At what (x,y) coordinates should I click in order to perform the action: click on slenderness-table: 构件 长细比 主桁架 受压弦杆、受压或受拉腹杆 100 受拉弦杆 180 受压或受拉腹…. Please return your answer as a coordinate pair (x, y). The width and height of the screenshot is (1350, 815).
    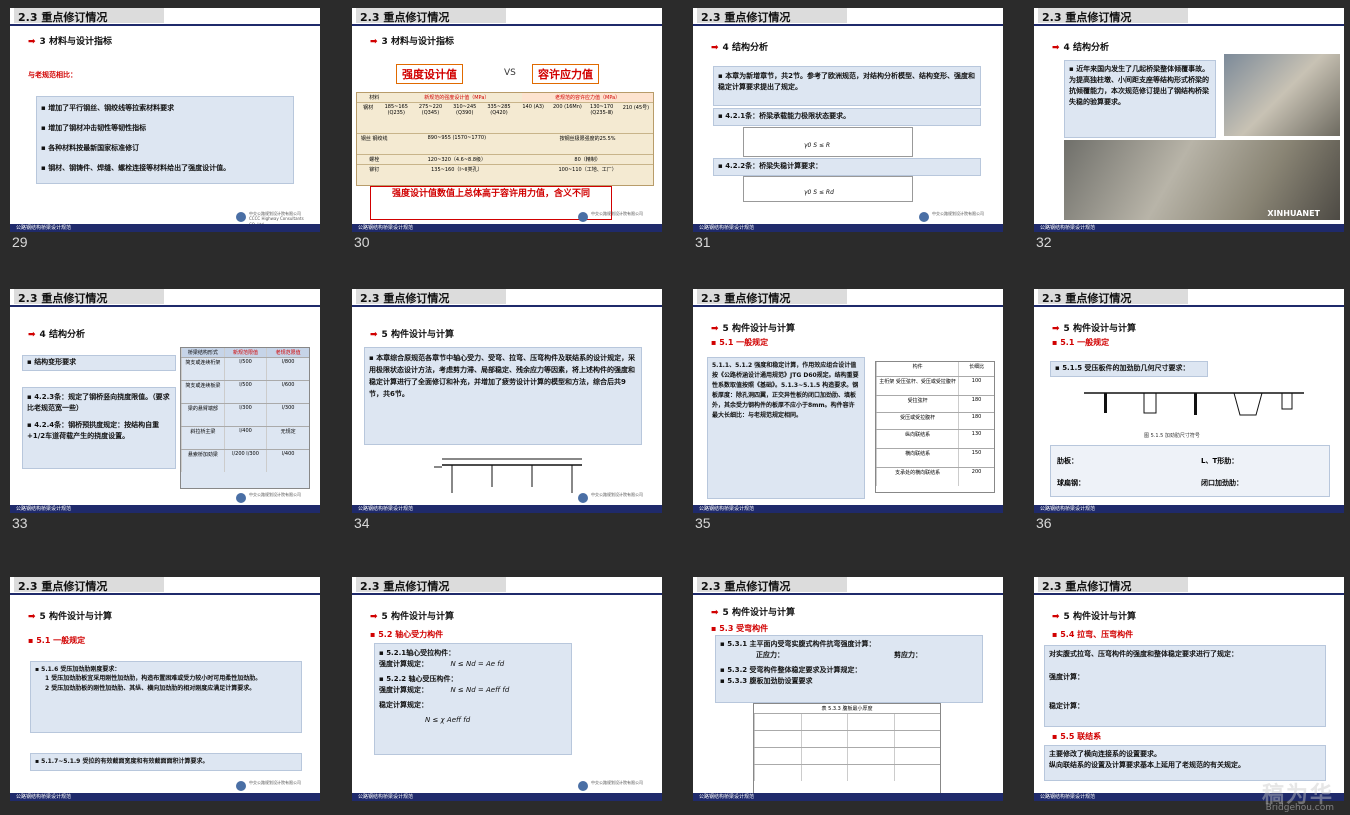
    Looking at the image, I should click on (935, 427).